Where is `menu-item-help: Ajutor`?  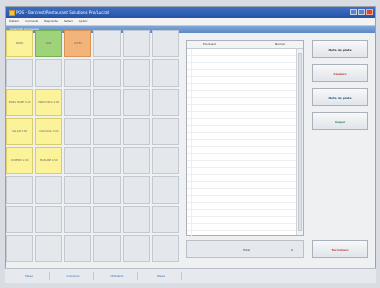 menu-item-help: Ajutor is located at coordinates (83, 21).